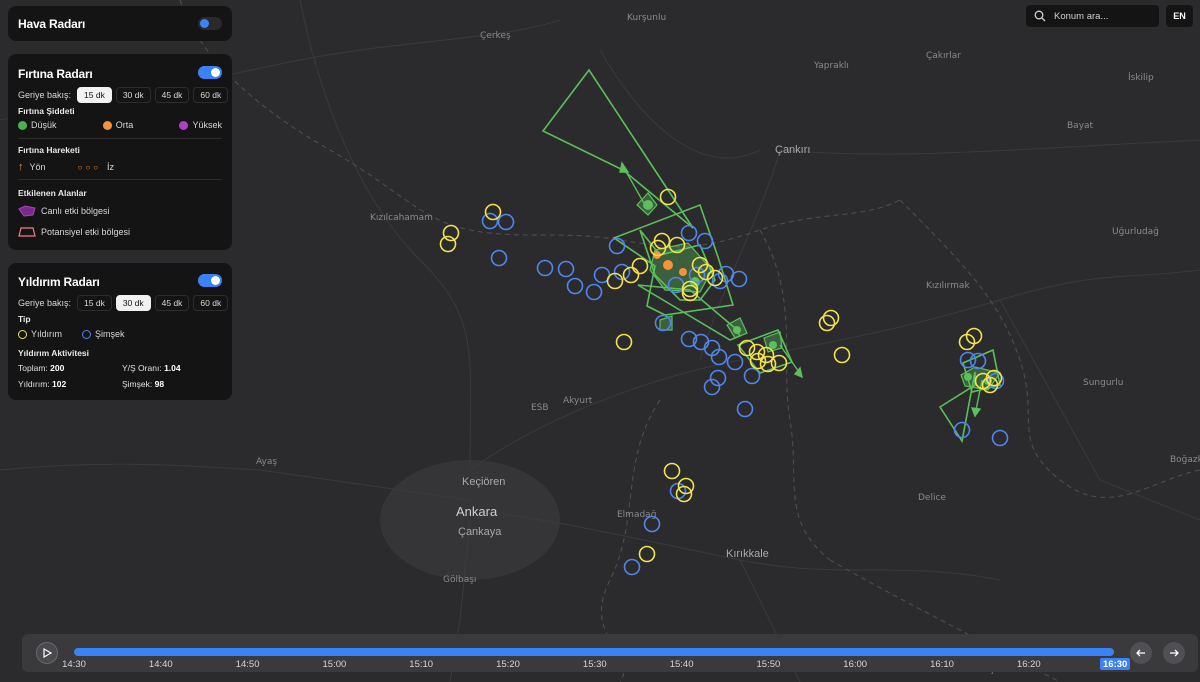 The height and width of the screenshot is (682, 1200). I want to click on weather-radar-panel: Hava Radarı, so click(120, 23).